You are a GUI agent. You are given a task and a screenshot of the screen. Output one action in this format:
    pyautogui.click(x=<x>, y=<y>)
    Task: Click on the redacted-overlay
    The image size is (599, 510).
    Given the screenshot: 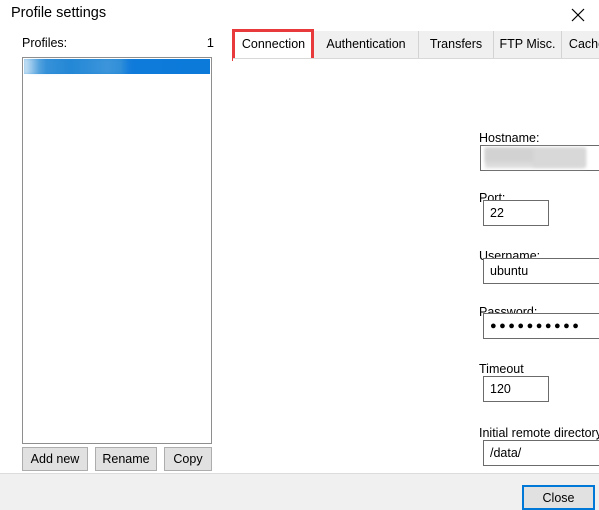 What is the action you would take?
    pyautogui.click(x=117, y=66)
    